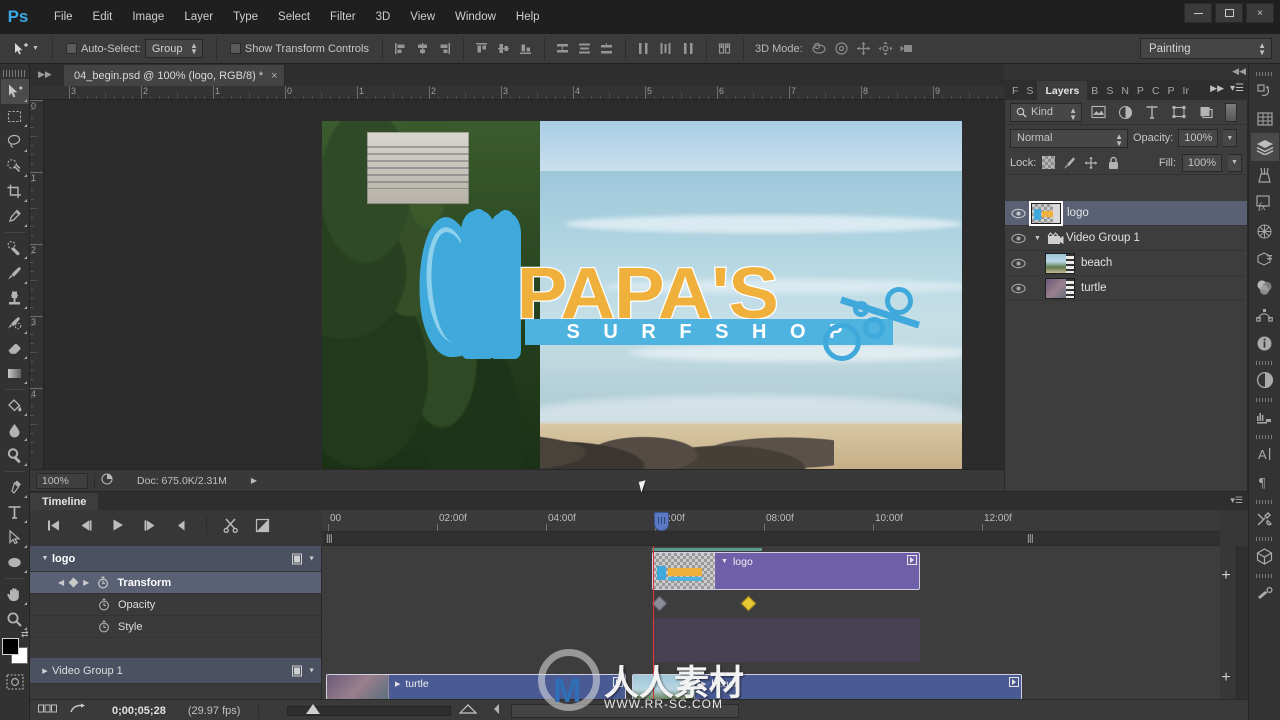  I want to click on document-tab: 04_begin.psd @ 100% (logo, RGB/8) * ×, so click(174, 75).